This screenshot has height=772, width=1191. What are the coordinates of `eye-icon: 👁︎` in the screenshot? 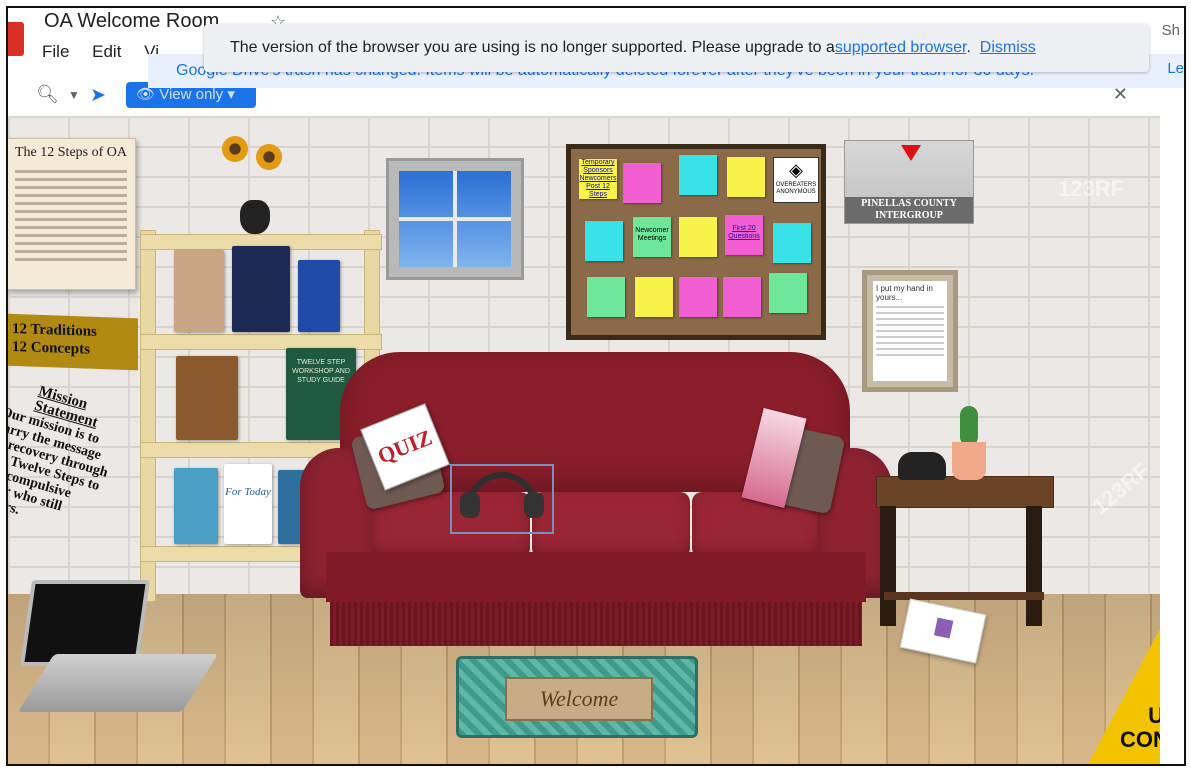 It's located at (148, 94).